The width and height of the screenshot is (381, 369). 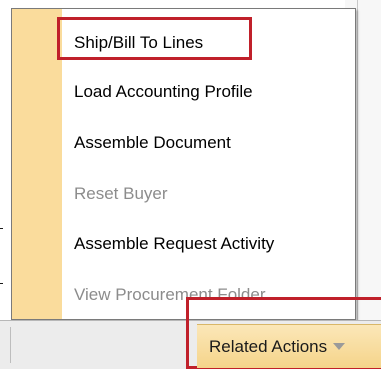 I want to click on related-actions-highlight: Related Actions, so click(x=283, y=333).